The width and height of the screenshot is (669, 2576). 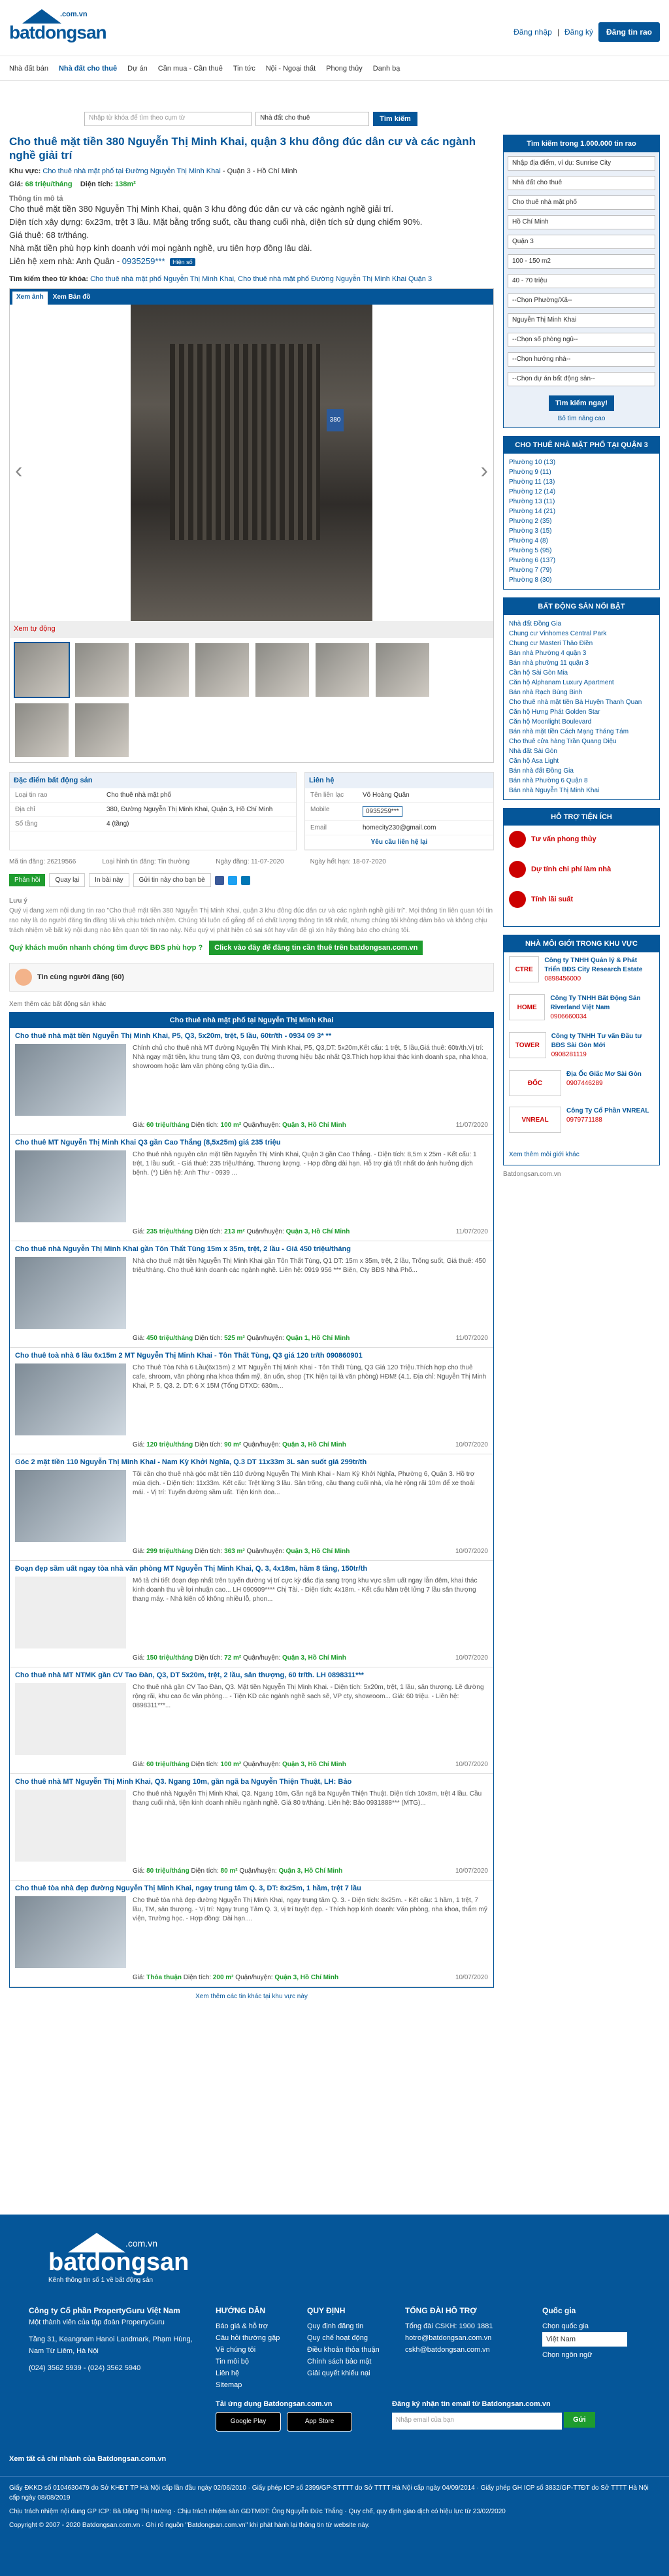 I want to click on guide-link: Về chúng tôi, so click(x=248, y=2350).